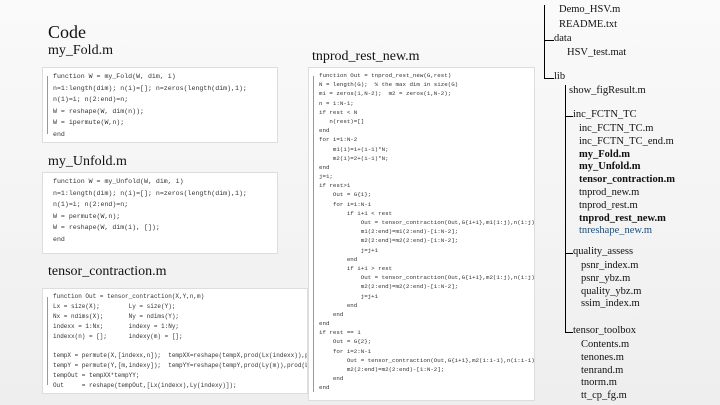 This screenshot has width=720, height=405. I want to click on code-line: if rest < N, so click(338, 112).